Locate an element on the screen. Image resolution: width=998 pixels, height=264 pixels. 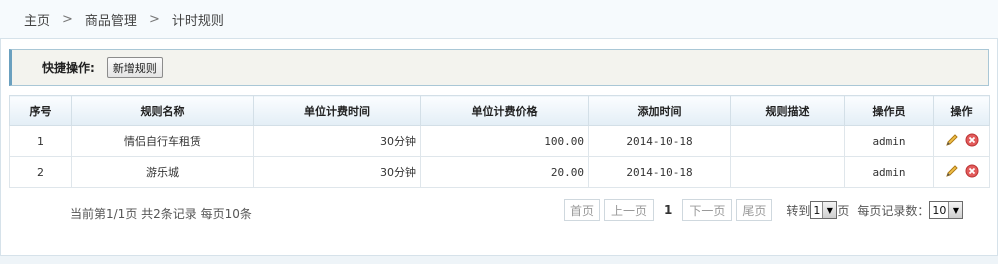
per-page-label: 每页记录数： is located at coordinates (893, 210).